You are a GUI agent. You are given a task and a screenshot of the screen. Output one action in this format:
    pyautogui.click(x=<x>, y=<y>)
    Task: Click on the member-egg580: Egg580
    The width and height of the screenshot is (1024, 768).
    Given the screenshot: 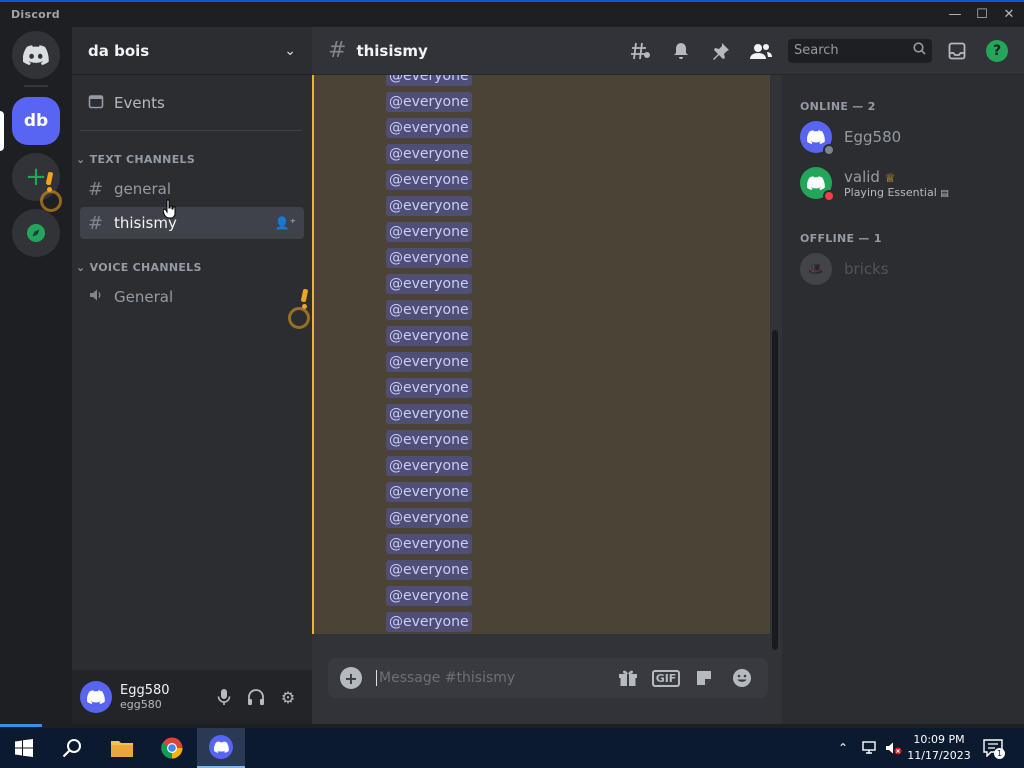 What is the action you would take?
    pyautogui.click(x=910, y=137)
    